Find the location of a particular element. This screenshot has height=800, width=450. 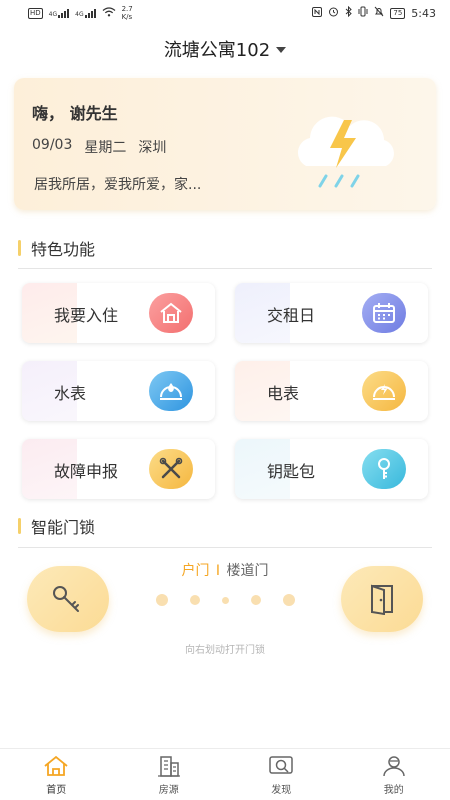

nav-discover: 发现 is located at coordinates (281, 774).